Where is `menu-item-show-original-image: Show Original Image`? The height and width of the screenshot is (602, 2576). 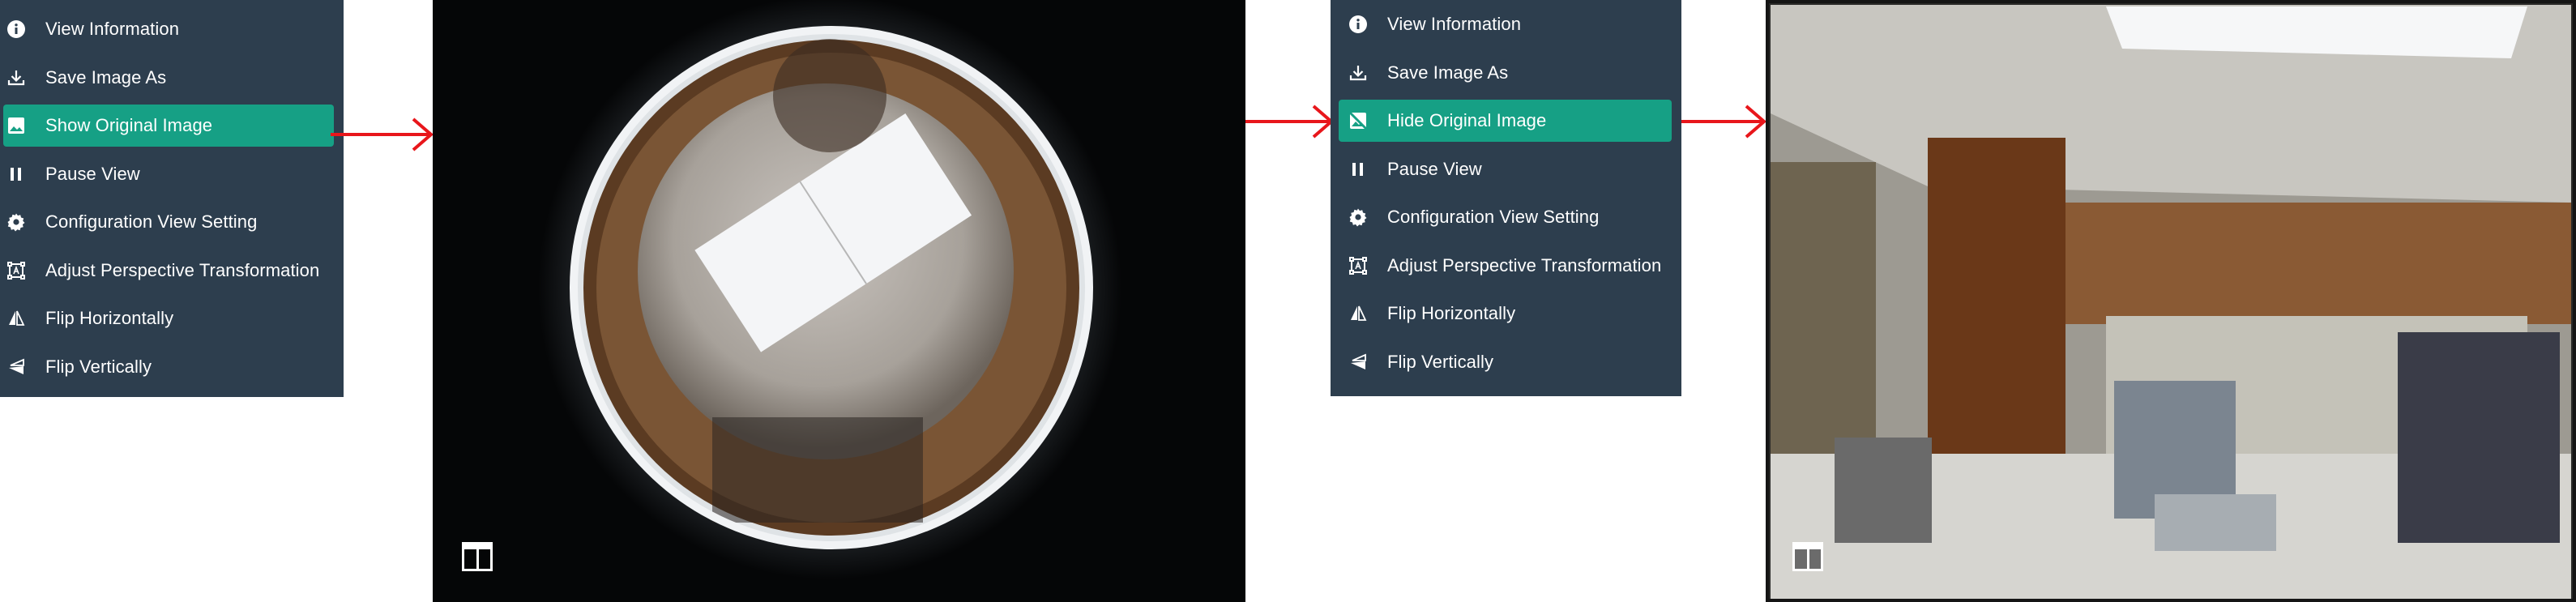 menu-item-show-original-image: Show Original Image is located at coordinates (168, 126).